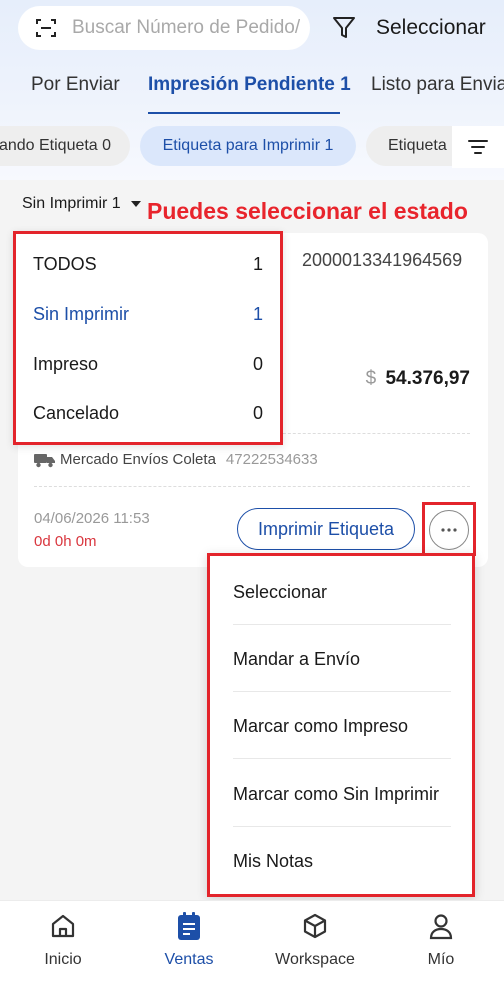  I want to click on search-placeholder: Buscar Número de Pedido/, so click(186, 27).